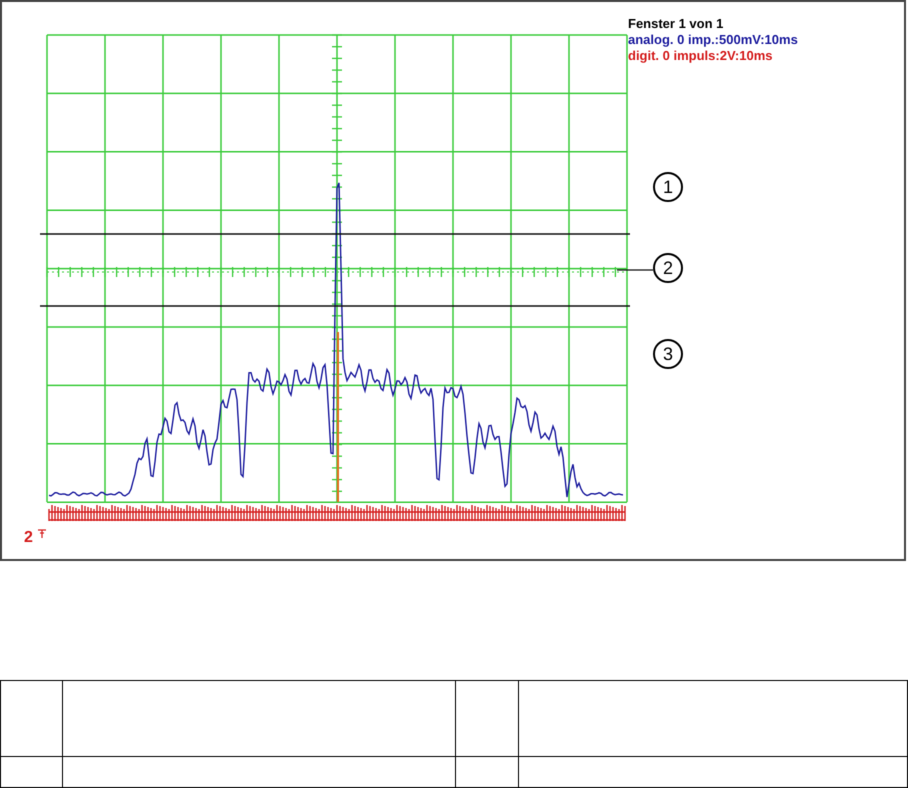 The image size is (908, 788). Describe the element at coordinates (668, 187) in the screenshot. I see `callout-number: 1` at that location.